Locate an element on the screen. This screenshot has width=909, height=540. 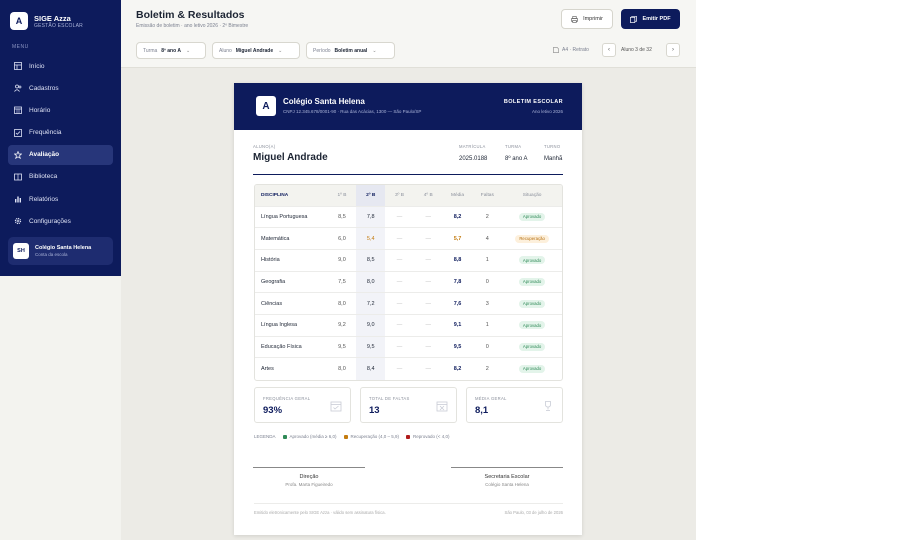
sidebar-item-label: Início is located at coordinates (37, 66).